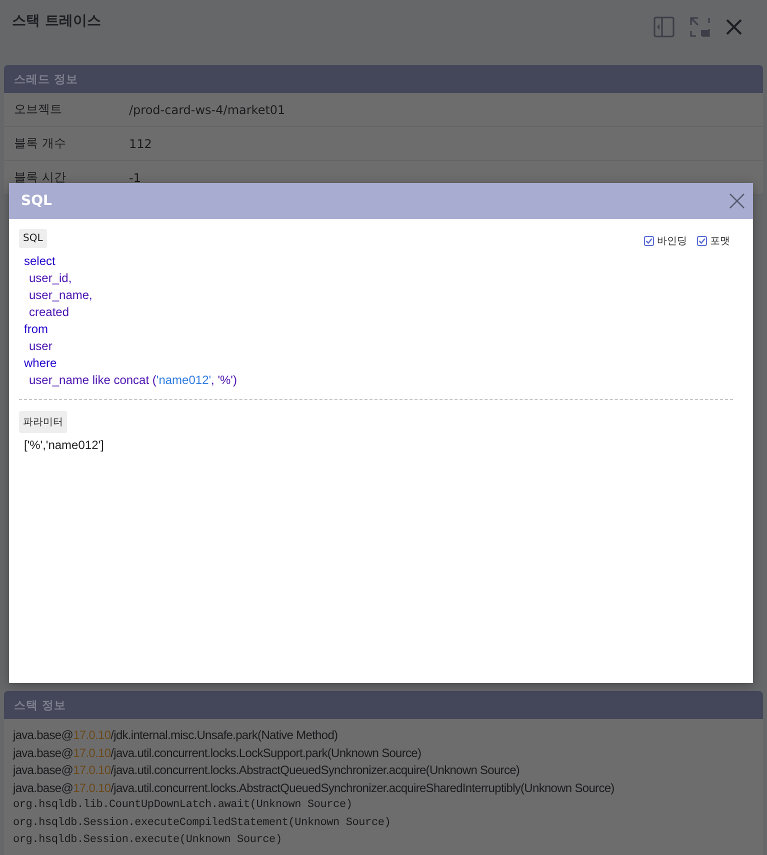 The width and height of the screenshot is (767, 855). I want to click on expand-icon, so click(700, 27).